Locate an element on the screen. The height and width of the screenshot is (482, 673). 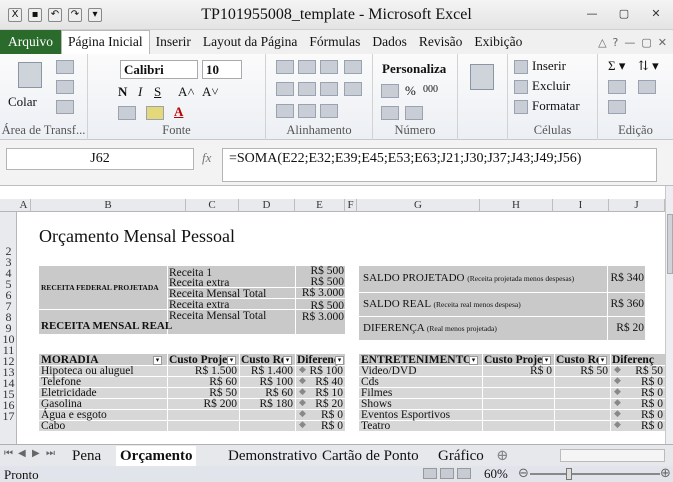
underline-button: S is located at coordinates (157, 92).